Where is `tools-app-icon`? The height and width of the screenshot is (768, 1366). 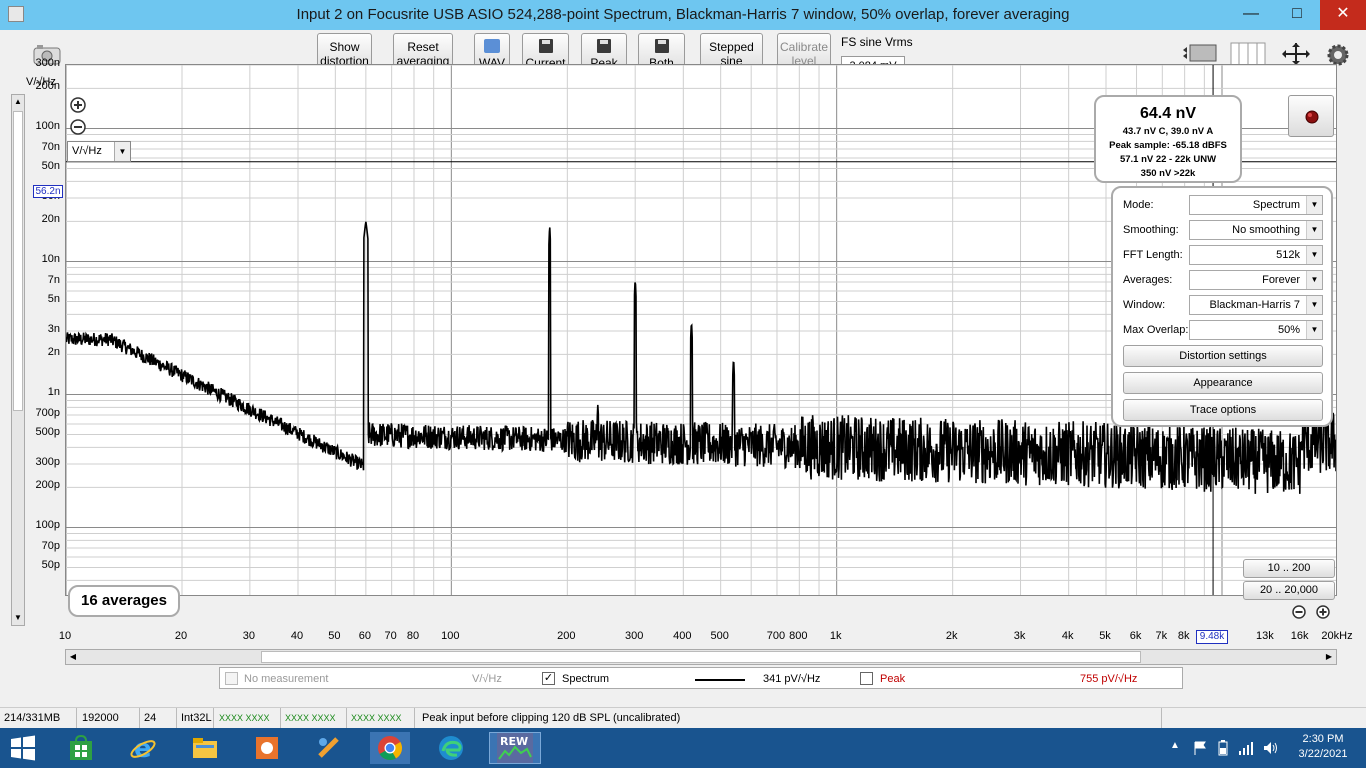 tools-app-icon is located at coordinates (329, 748).